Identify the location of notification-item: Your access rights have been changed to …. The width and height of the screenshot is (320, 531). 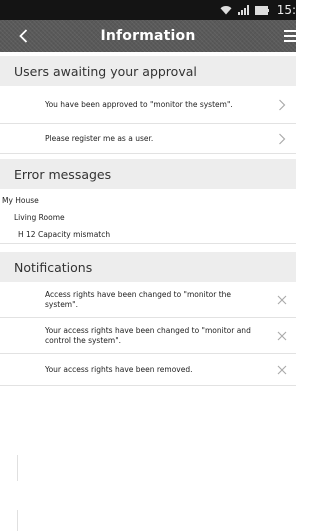
(148, 336).